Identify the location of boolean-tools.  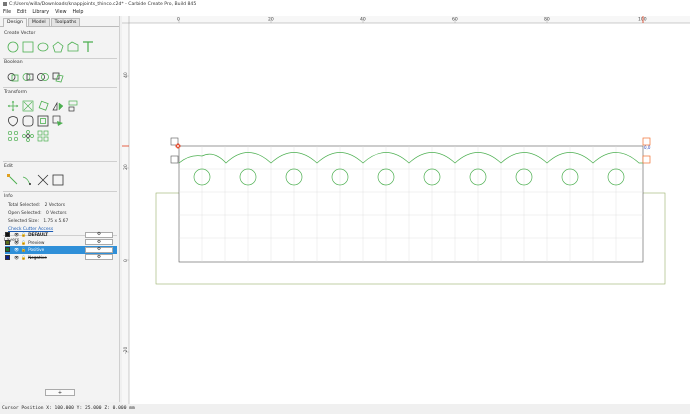
(37, 77).